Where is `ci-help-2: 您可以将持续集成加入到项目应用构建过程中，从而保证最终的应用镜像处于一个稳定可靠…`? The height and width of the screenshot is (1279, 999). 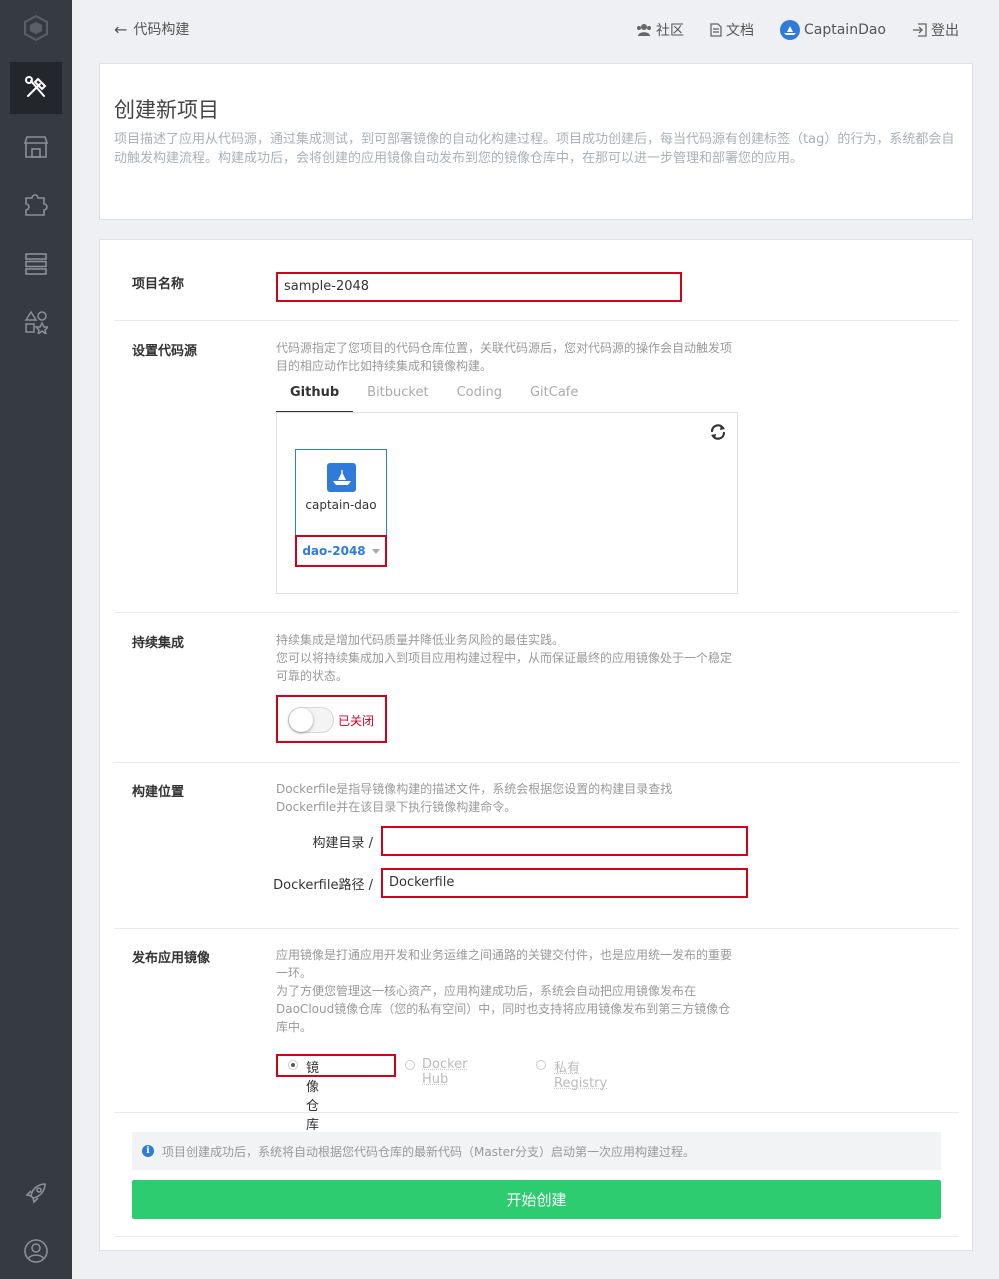
ci-help-2: 您可以将持续集成加入到项目应用构建过程中，从而保证最终的应用镜像处于一个稳定可靠… is located at coordinates (504, 667).